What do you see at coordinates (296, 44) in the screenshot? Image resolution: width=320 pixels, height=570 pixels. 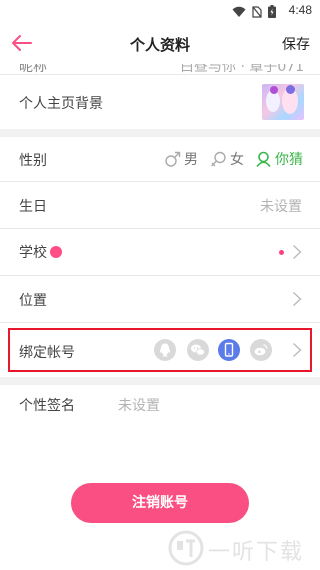 I see `save-button: 保存` at bounding box center [296, 44].